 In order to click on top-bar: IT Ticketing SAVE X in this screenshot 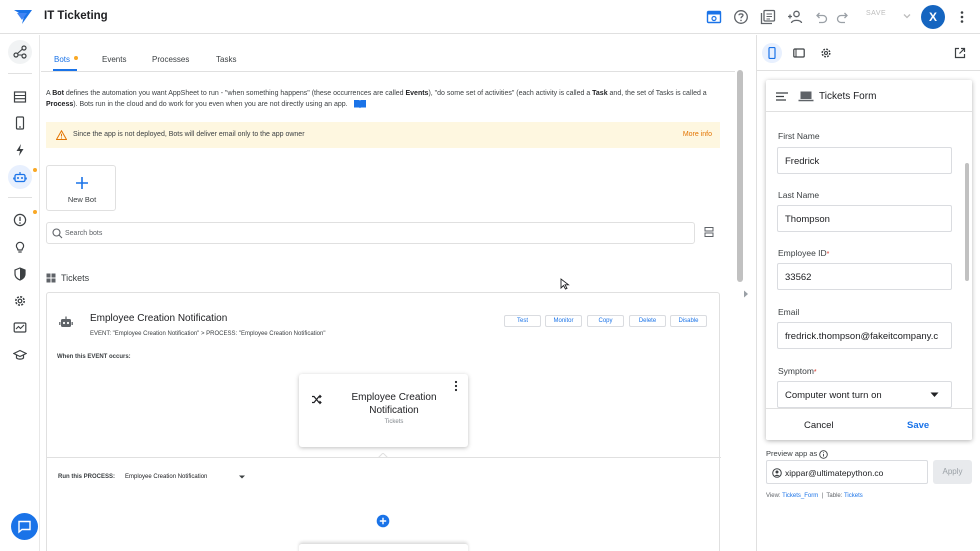, I will do `click(490, 17)`.